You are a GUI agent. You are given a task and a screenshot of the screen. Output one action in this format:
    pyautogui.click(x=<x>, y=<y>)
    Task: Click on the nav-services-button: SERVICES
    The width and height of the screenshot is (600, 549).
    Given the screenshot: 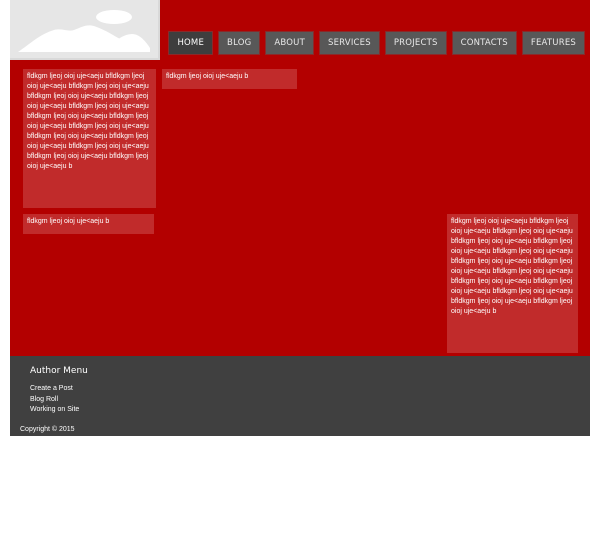 What is the action you would take?
    pyautogui.click(x=349, y=43)
    